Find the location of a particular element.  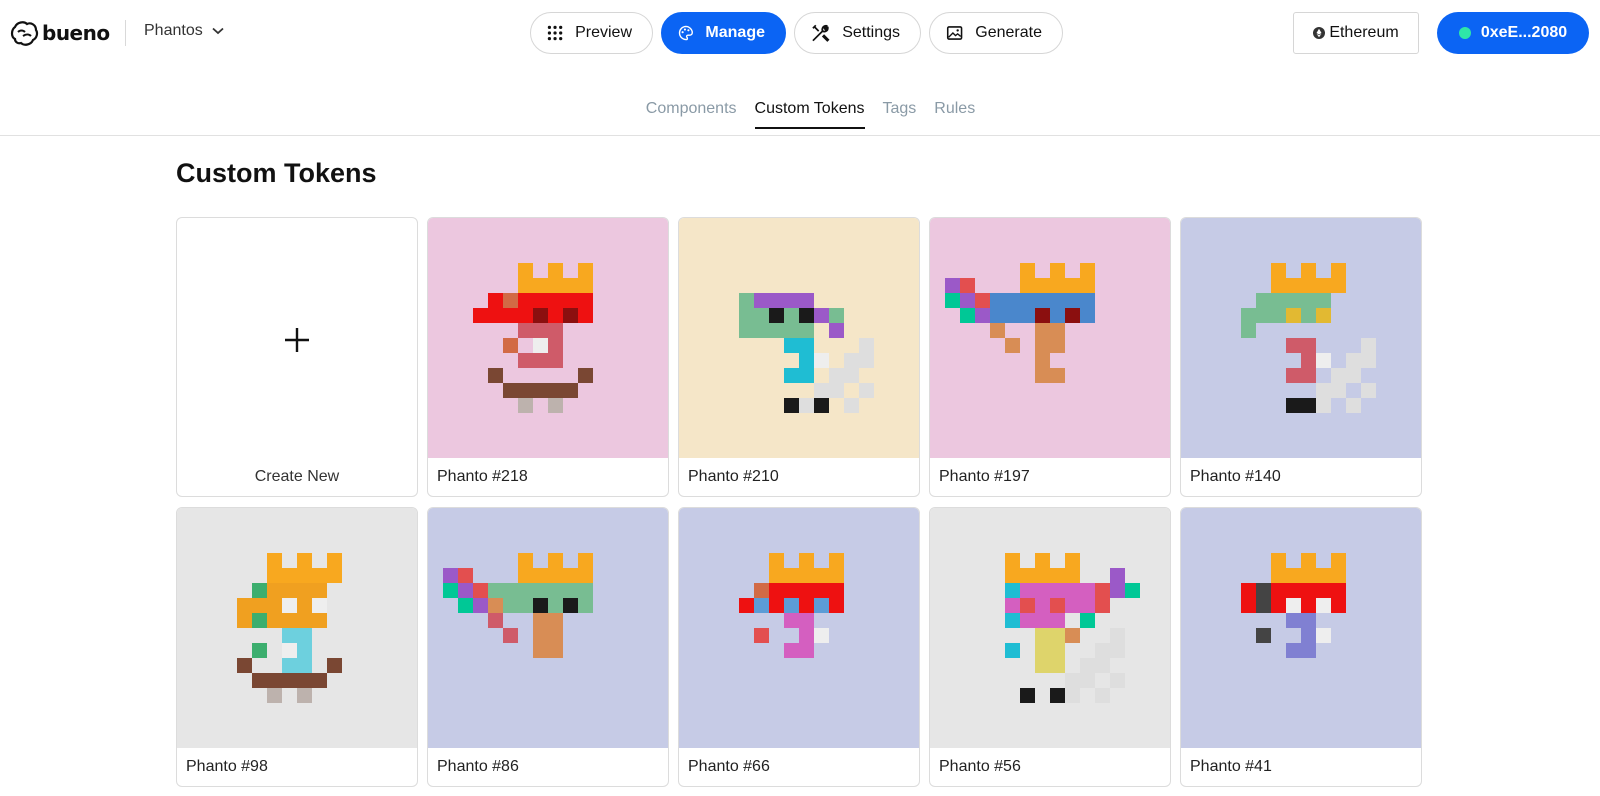

token-card: Phanto #66 is located at coordinates (799, 647).